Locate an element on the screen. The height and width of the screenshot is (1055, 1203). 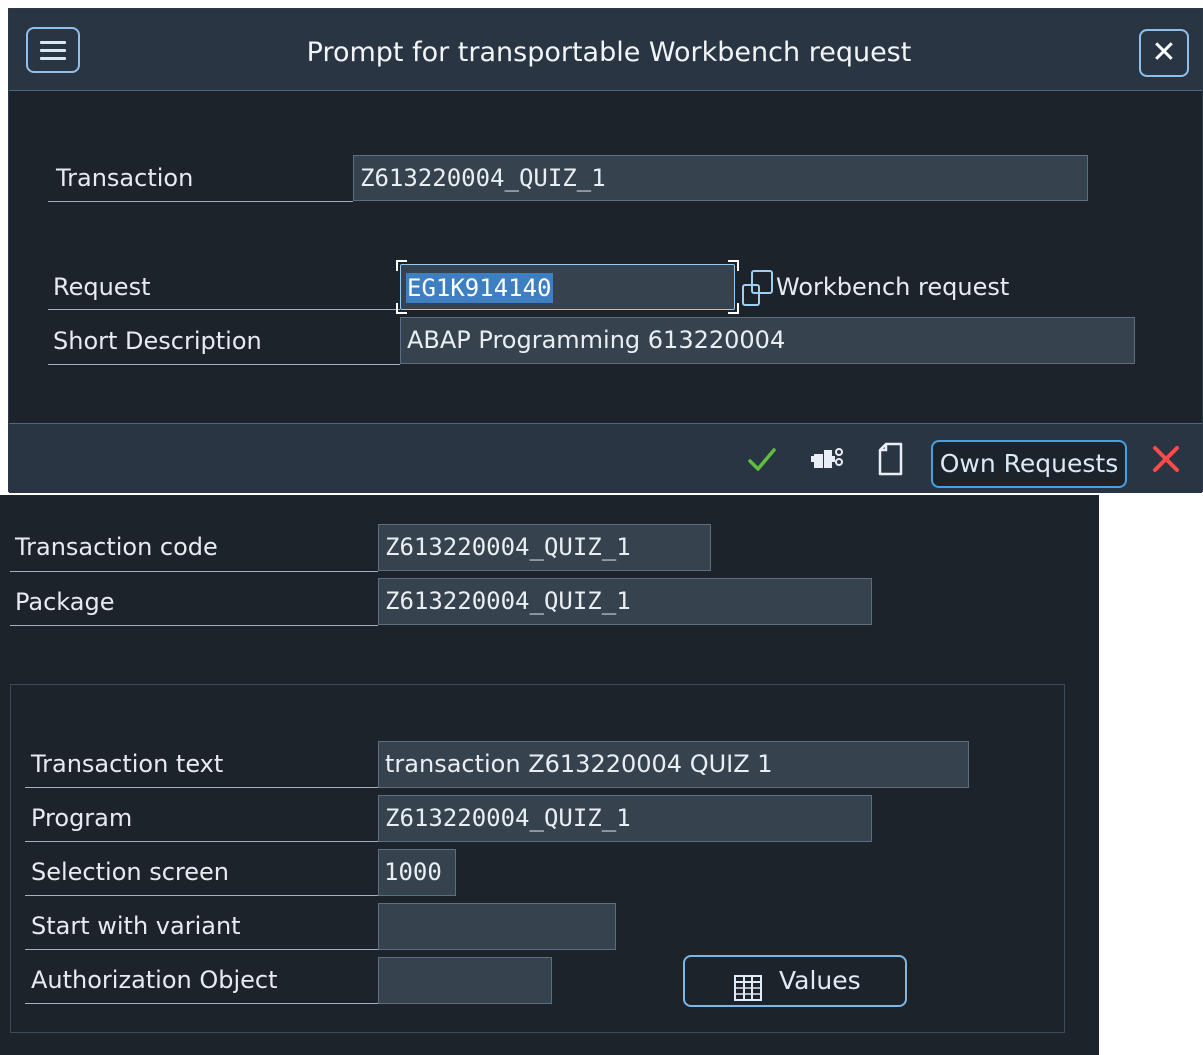
start-with-variant-label: Start with variant is located at coordinates (201, 932).